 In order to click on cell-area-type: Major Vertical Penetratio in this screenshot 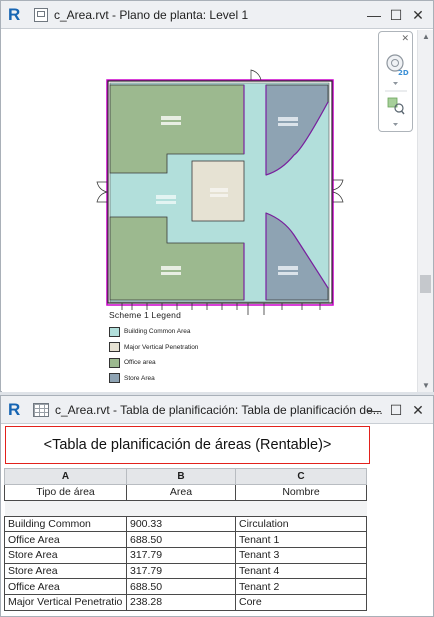, I will do `click(65, 602)`.